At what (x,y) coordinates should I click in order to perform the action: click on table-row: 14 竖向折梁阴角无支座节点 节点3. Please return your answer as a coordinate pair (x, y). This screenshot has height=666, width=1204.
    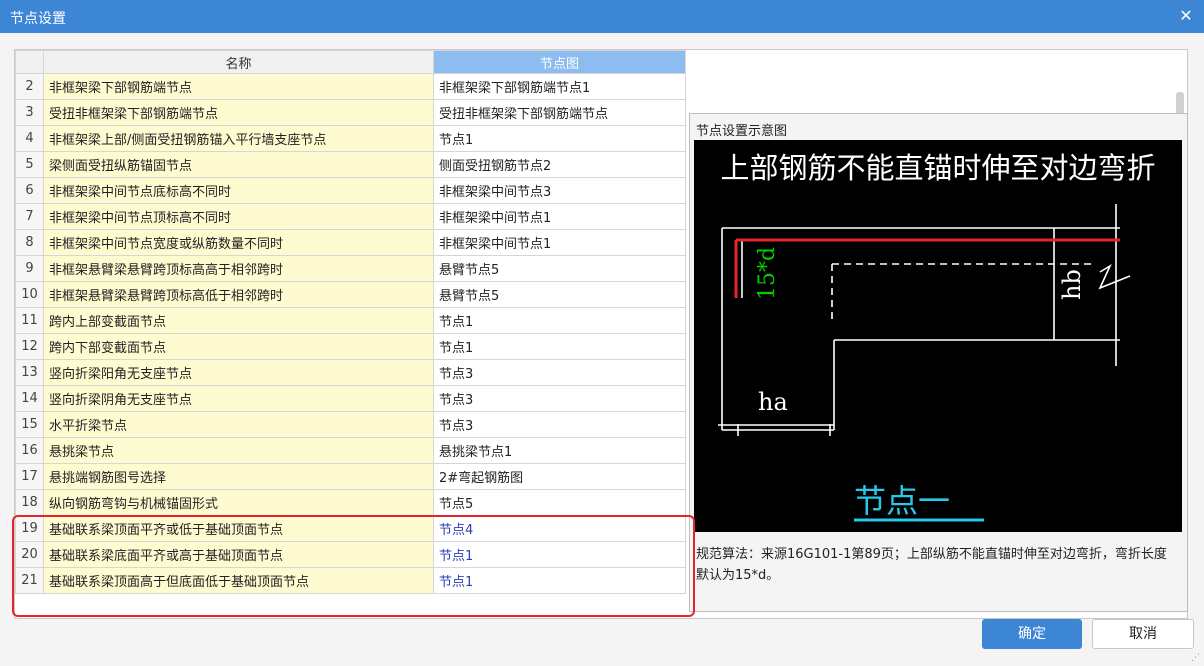
    Looking at the image, I should click on (350, 398).